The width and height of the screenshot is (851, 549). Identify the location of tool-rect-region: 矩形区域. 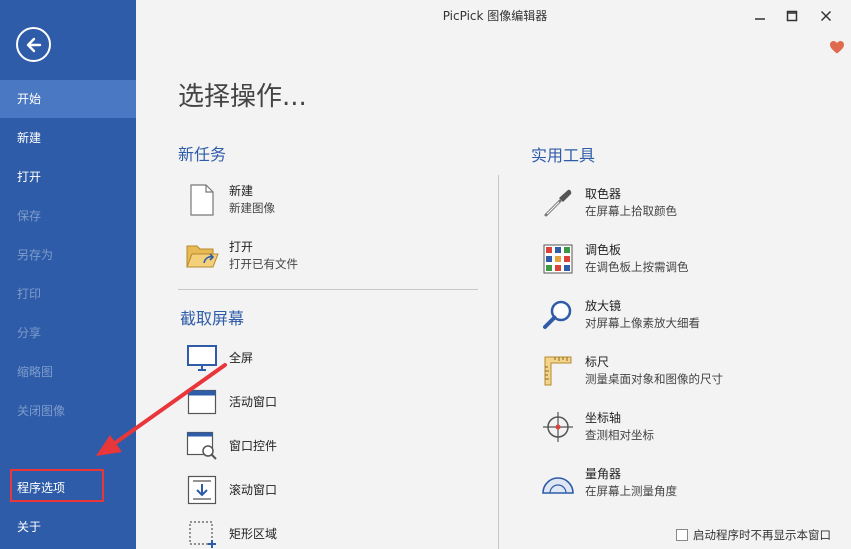
(231, 533).